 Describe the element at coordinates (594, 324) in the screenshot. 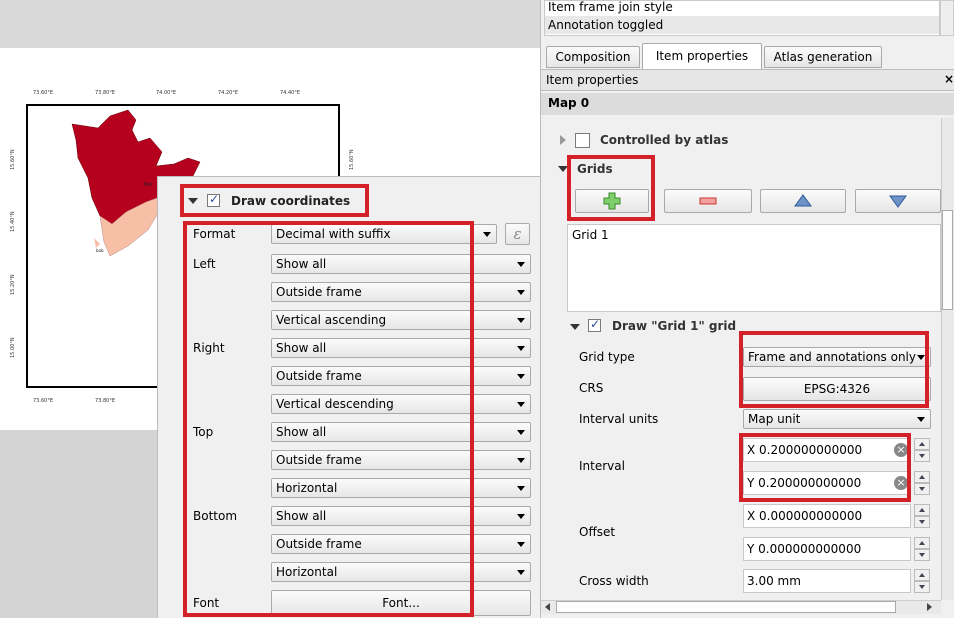

I see `draw-grid-checkbox` at that location.